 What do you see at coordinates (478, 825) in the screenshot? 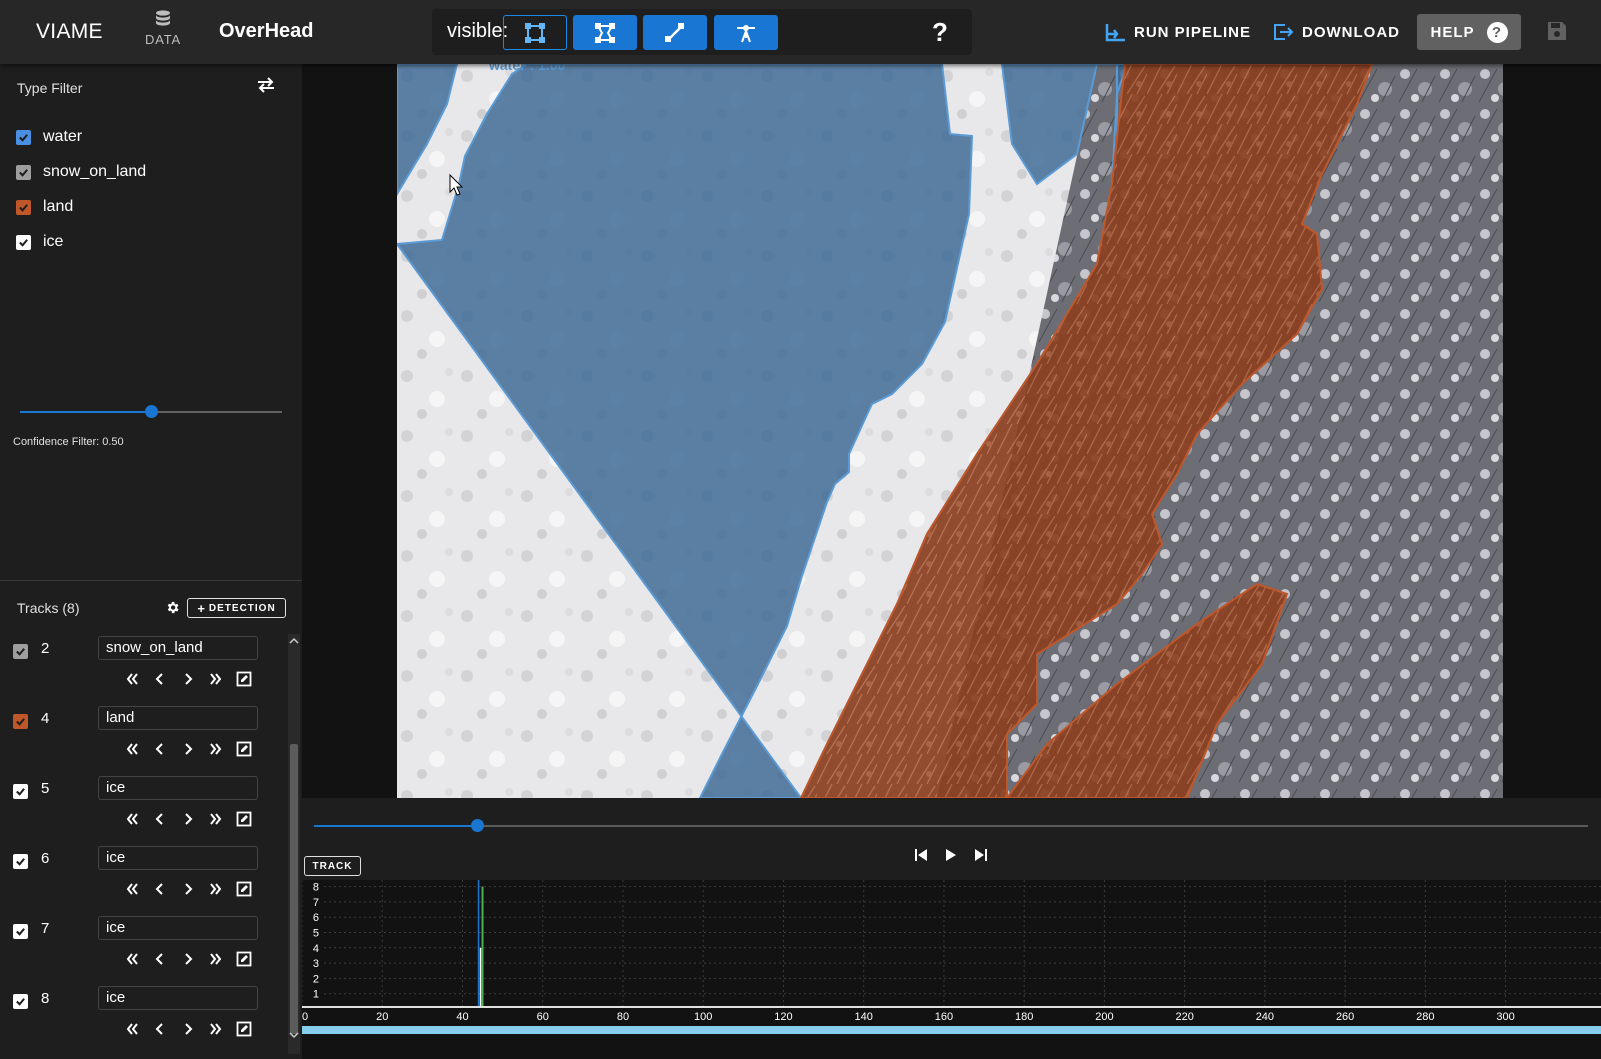
I see `frame-slider-thumb` at bounding box center [478, 825].